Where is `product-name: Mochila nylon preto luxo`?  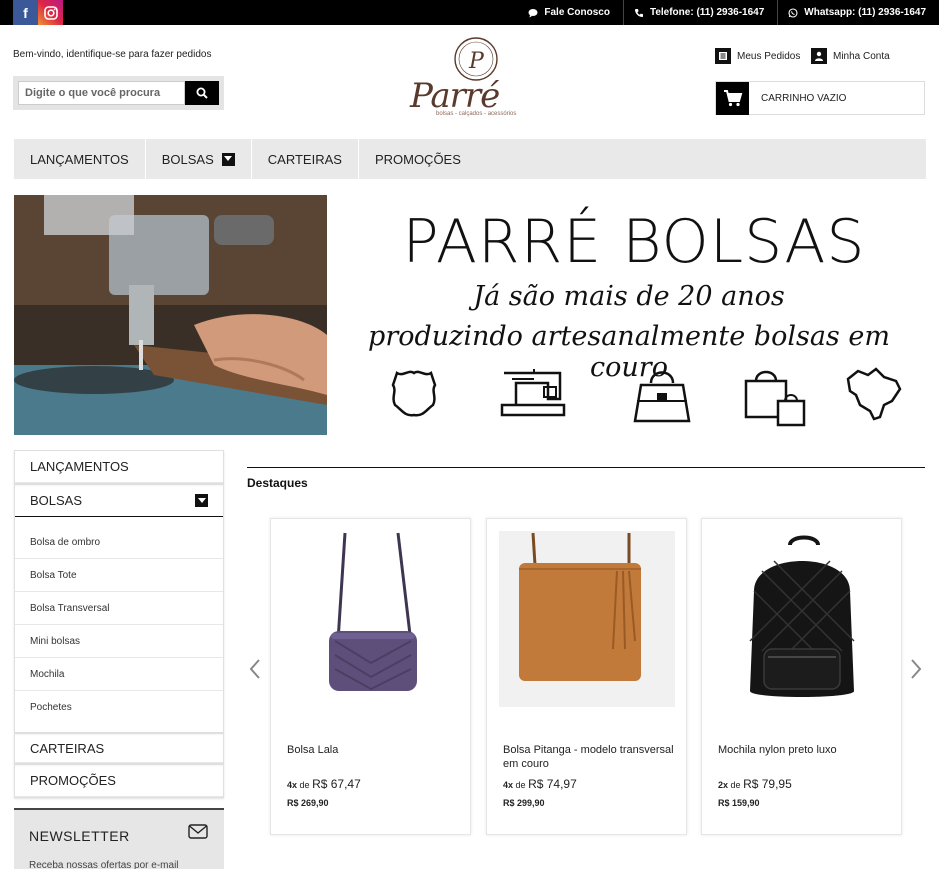 product-name: Mochila nylon preto luxo is located at coordinates (805, 750).